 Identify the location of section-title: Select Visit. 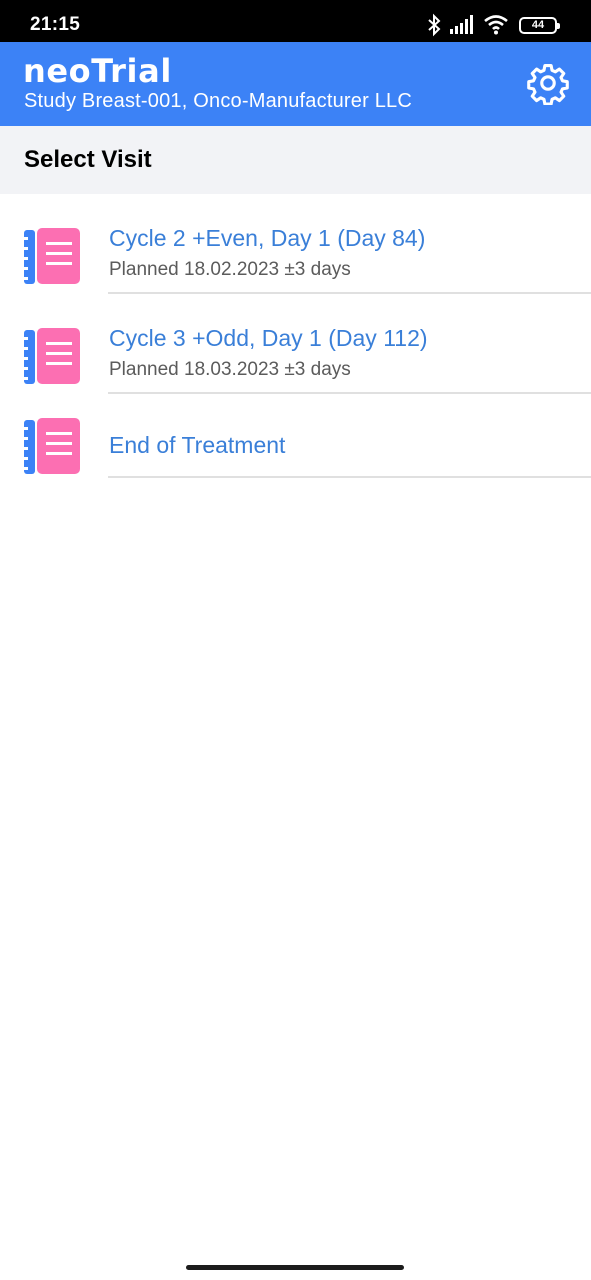
(88, 159).